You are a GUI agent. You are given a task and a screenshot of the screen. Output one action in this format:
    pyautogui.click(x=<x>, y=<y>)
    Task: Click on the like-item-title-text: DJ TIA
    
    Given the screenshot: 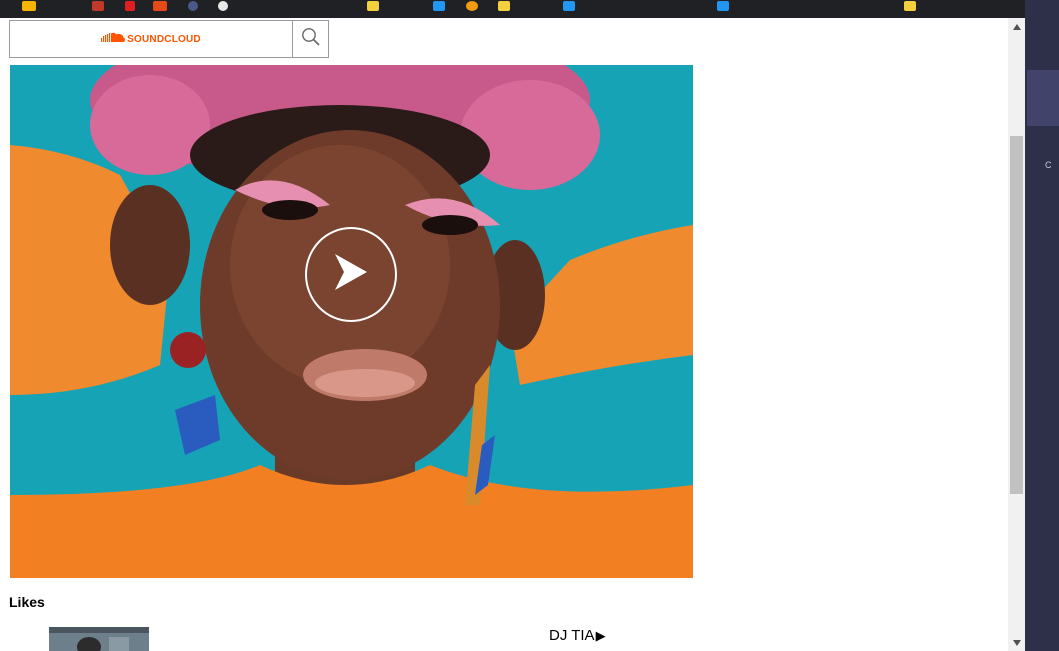 What is the action you would take?
    pyautogui.click(x=572, y=635)
    